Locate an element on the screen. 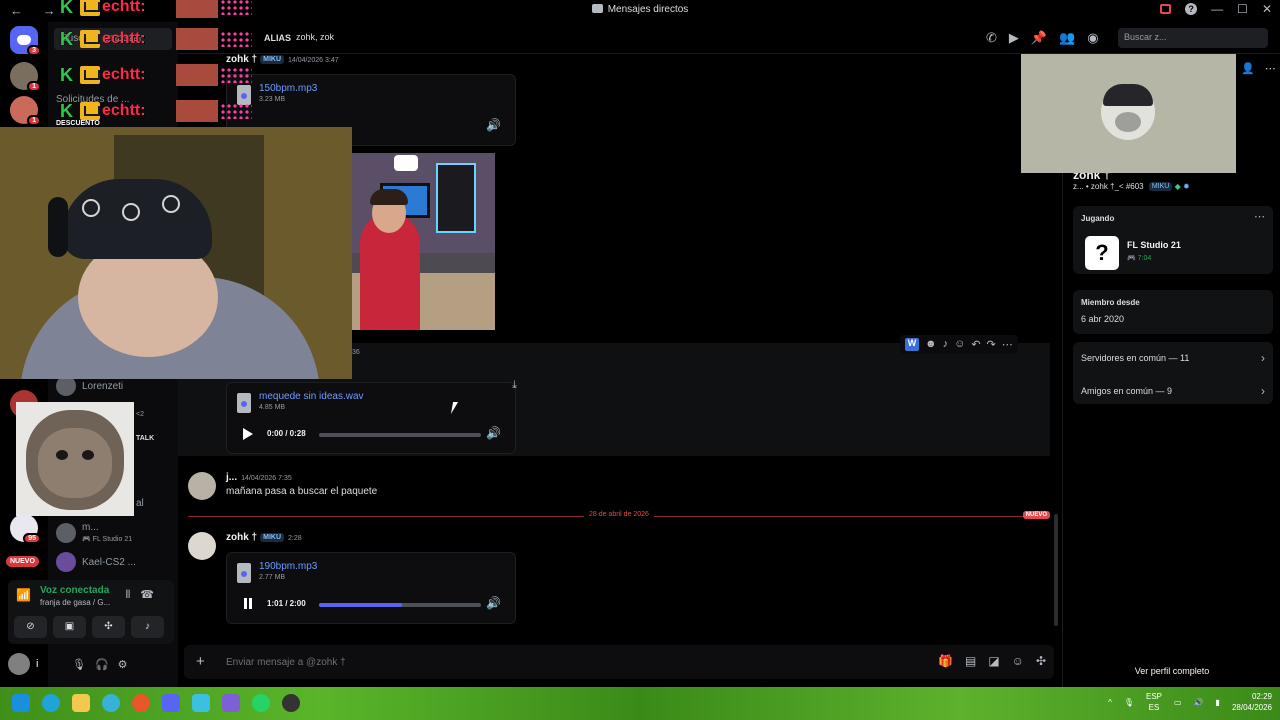  download-icon: ⤓ is located at coordinates (514, 385).